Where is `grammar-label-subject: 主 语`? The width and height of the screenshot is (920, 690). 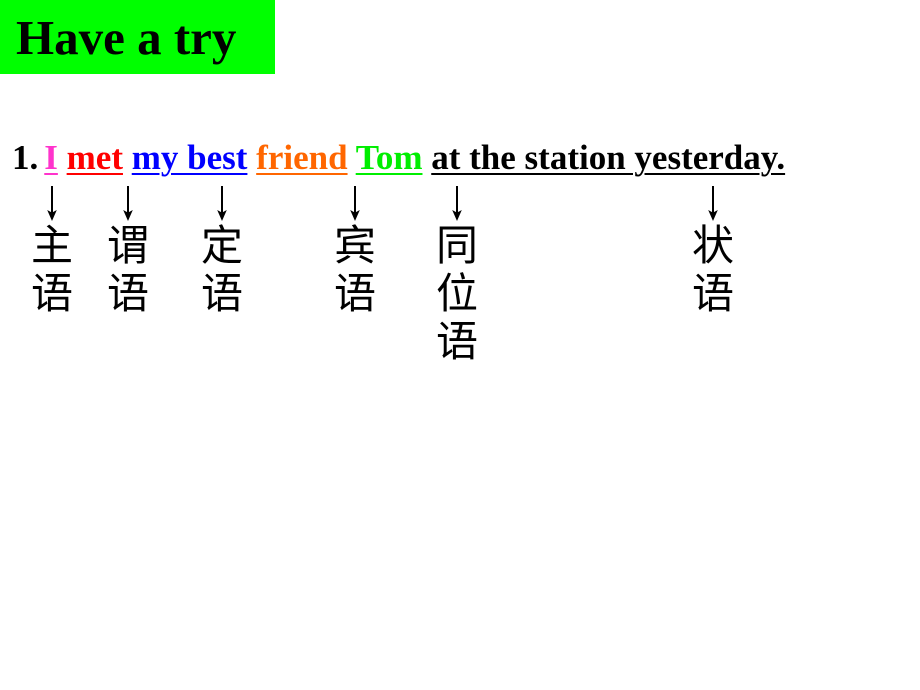 grammar-label-subject: 主 语 is located at coordinates (52, 270).